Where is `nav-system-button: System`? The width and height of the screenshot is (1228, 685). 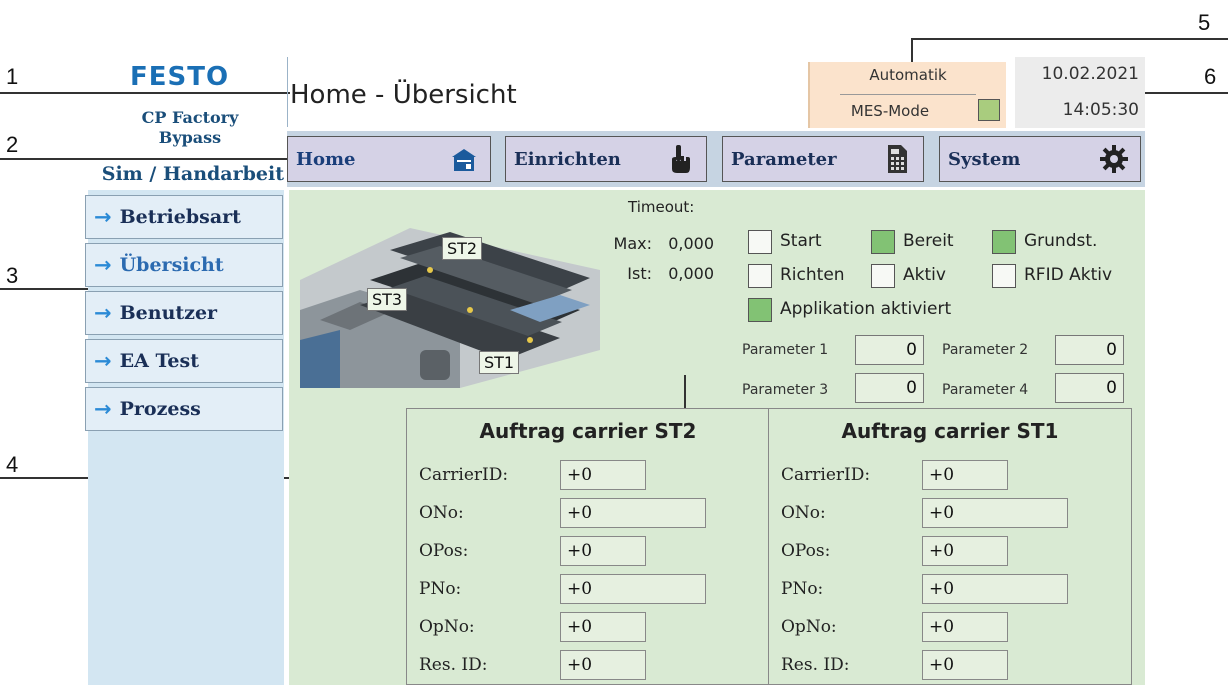
nav-system-button: System is located at coordinates (1040, 159).